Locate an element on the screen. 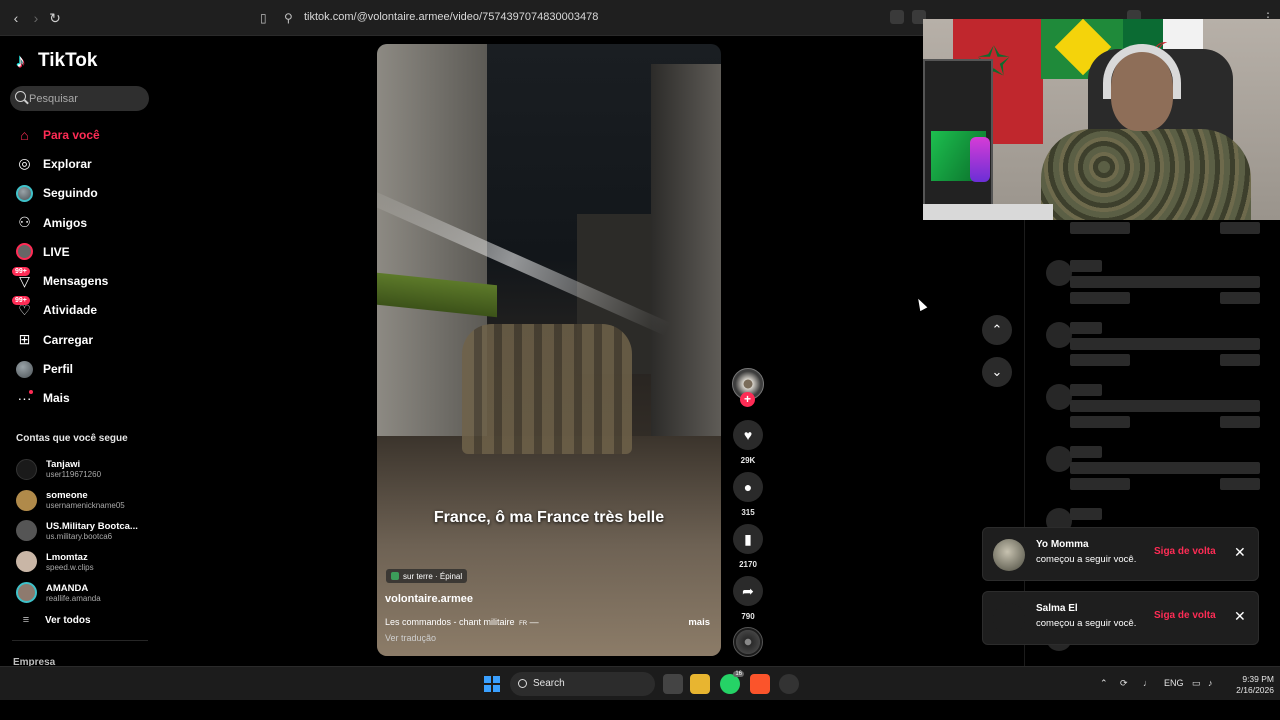 This screenshot has height=720, width=1280. upload-icon: ⊞ is located at coordinates (24, 339).